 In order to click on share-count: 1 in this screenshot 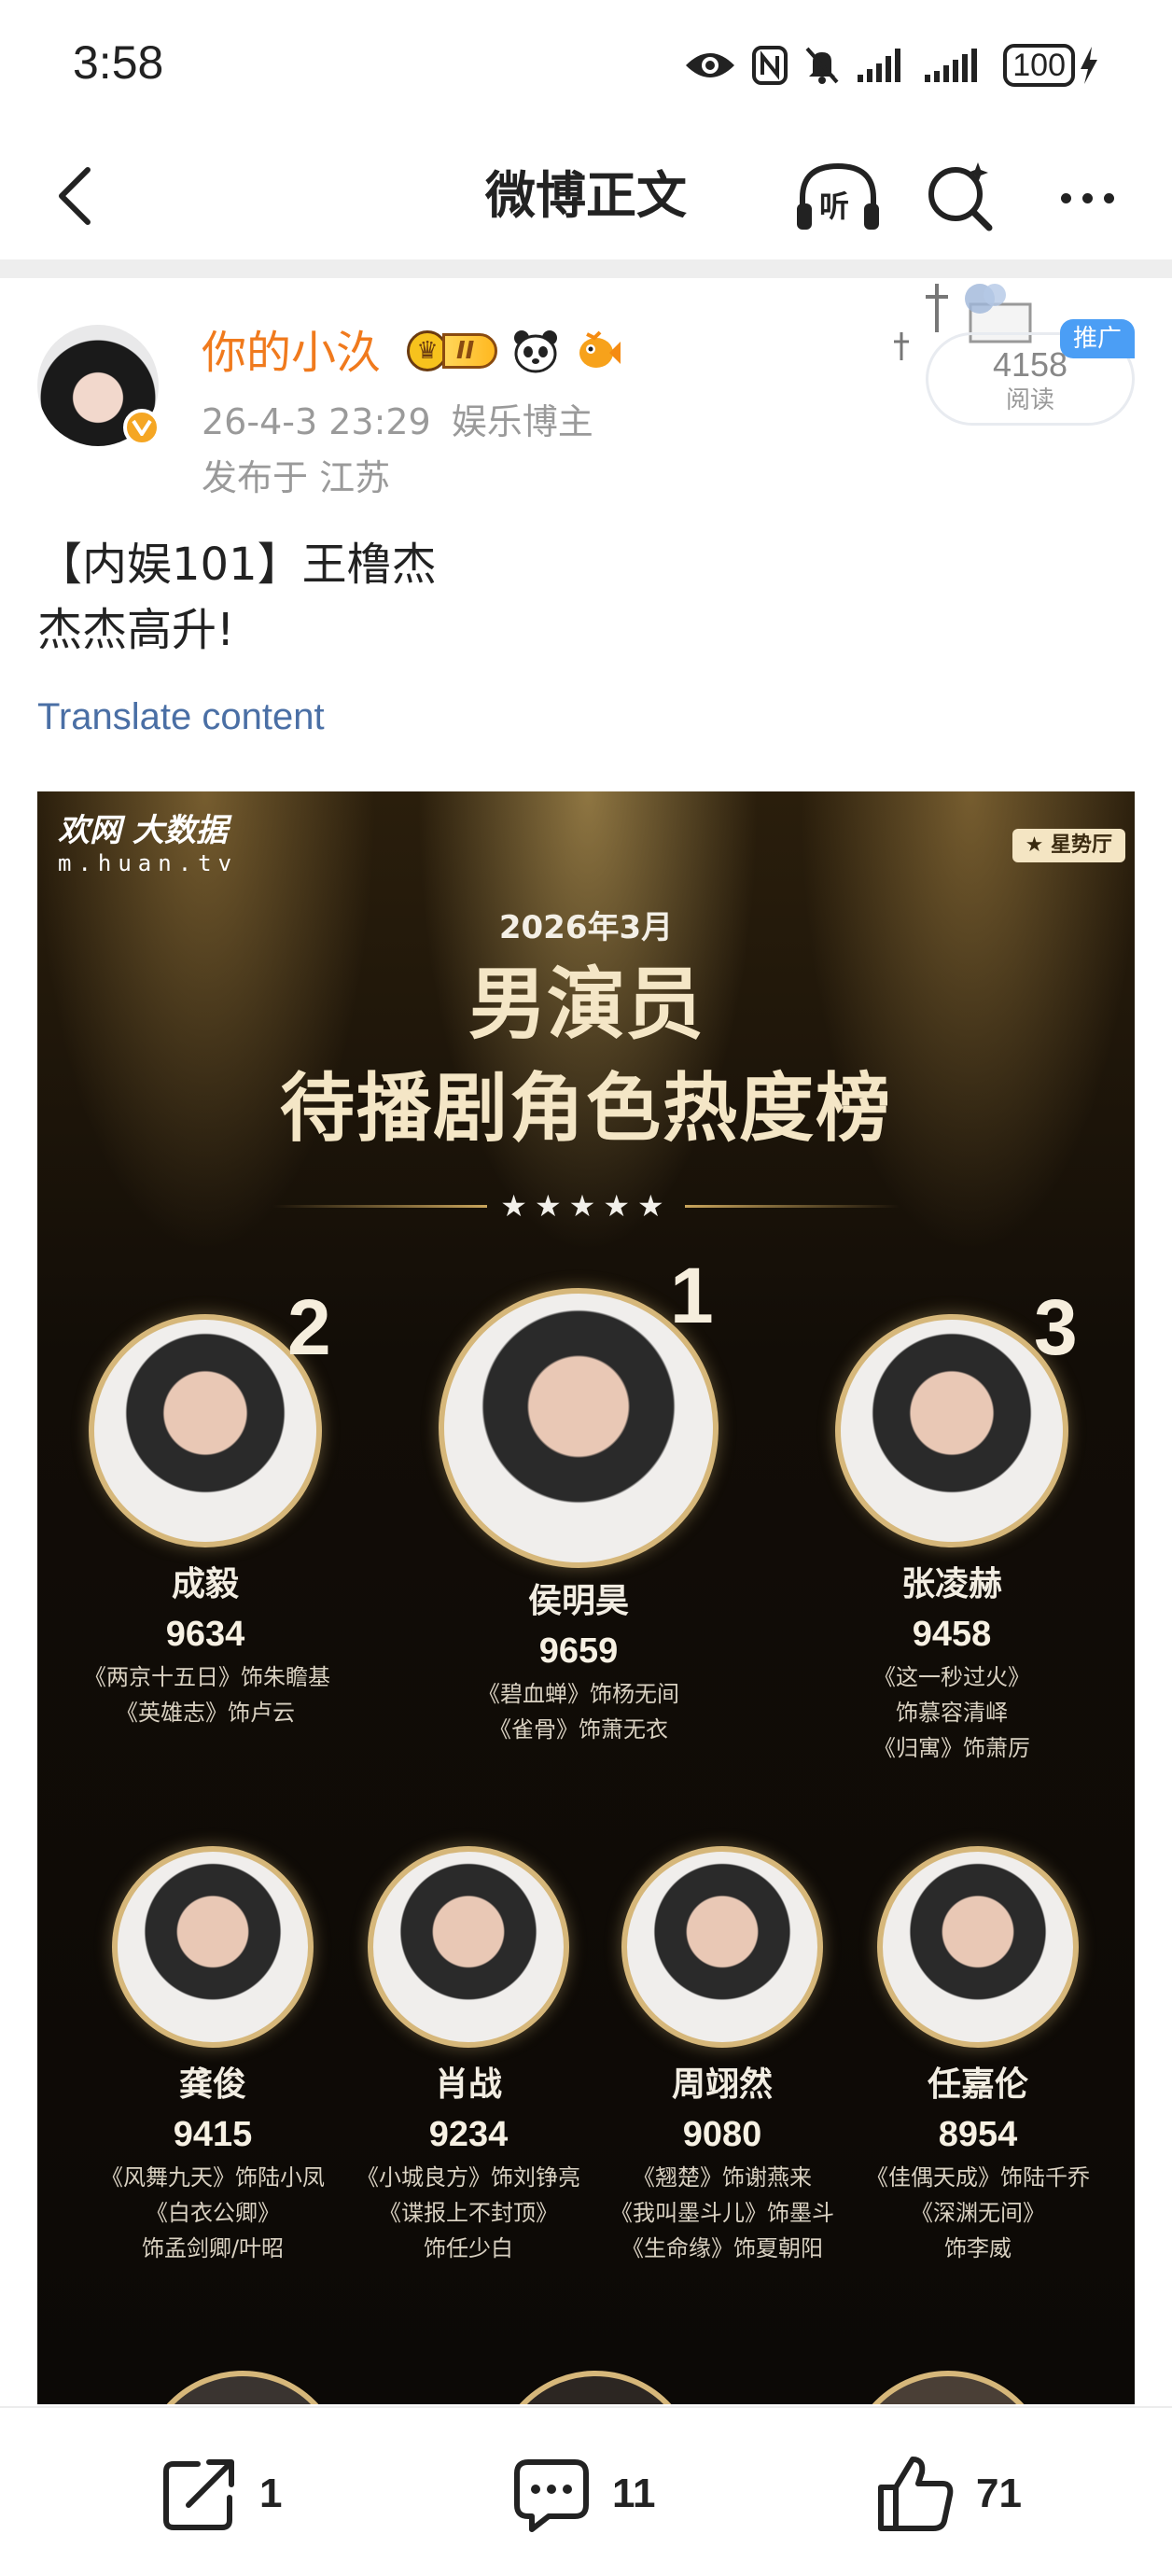, I will do `click(271, 2493)`.